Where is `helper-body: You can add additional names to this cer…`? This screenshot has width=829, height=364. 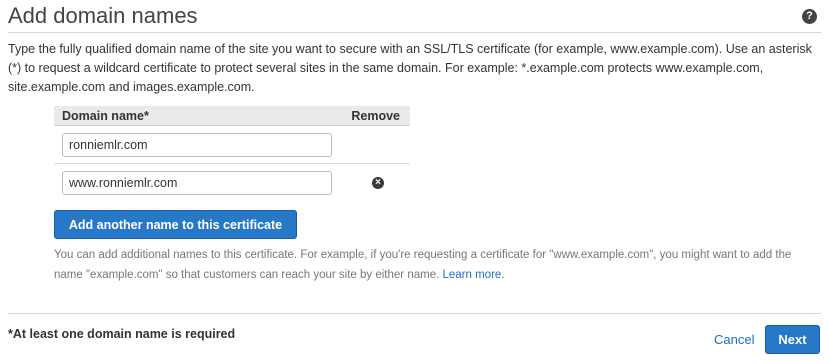
helper-body: You can add additional names to this cer… is located at coordinates (423, 265).